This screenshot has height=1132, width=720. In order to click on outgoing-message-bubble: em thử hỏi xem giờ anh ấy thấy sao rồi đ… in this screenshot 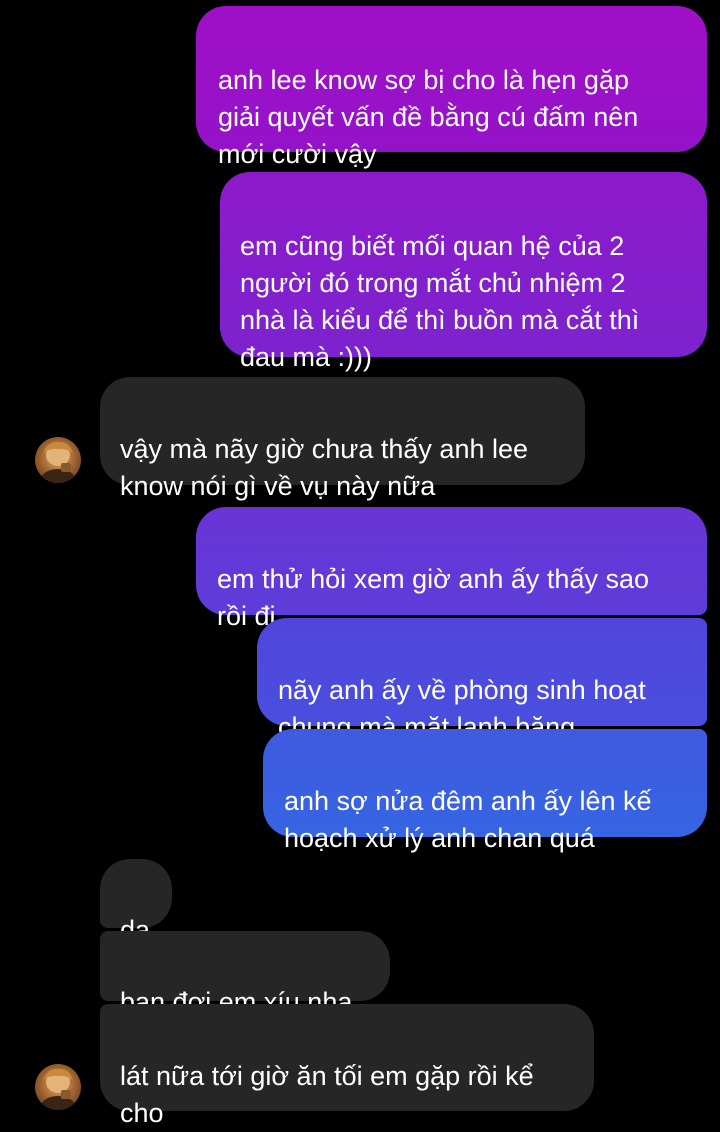, I will do `click(451, 569)`.